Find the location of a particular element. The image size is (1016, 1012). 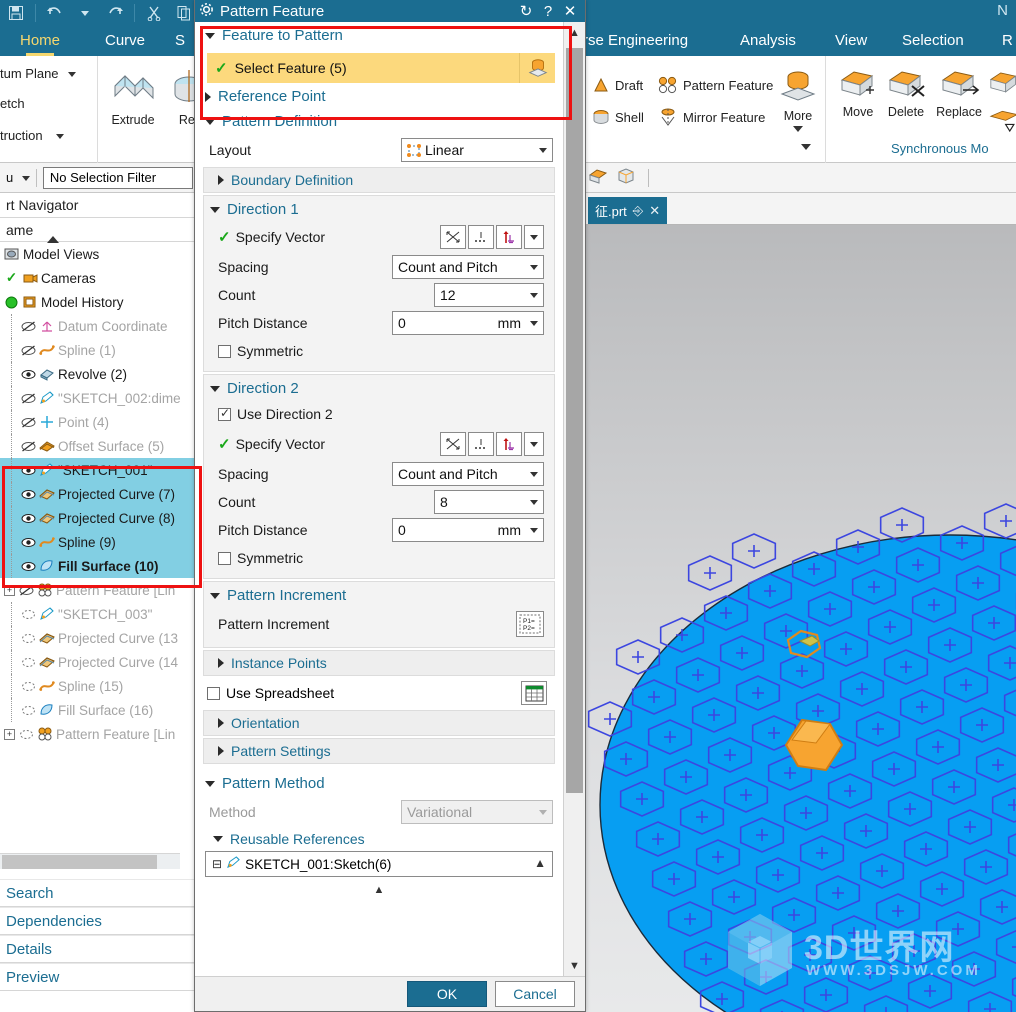

tab-surface: S is located at coordinates (180, 41).